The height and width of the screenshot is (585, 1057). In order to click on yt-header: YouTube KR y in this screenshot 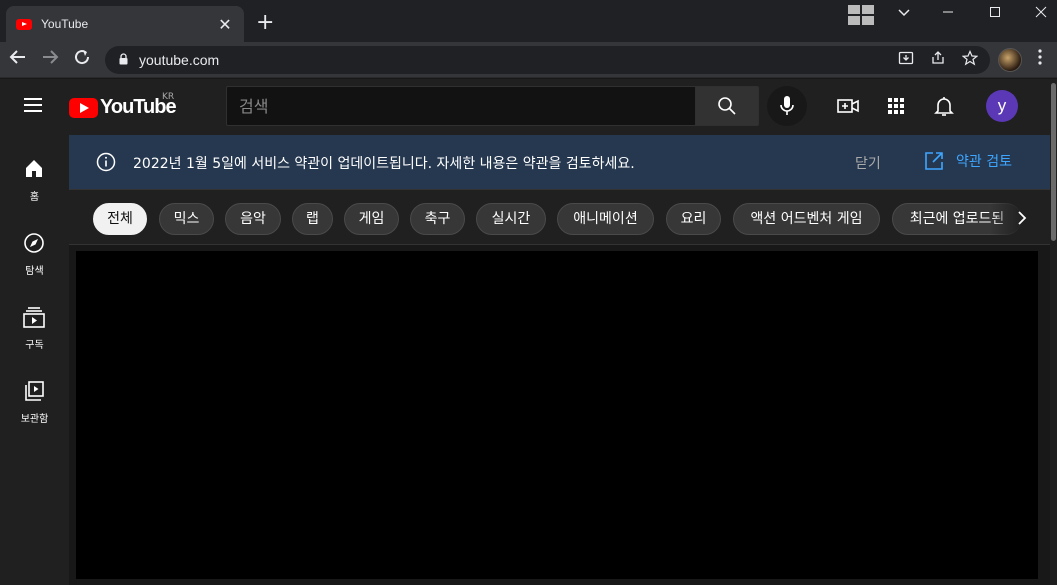, I will do `click(525, 107)`.